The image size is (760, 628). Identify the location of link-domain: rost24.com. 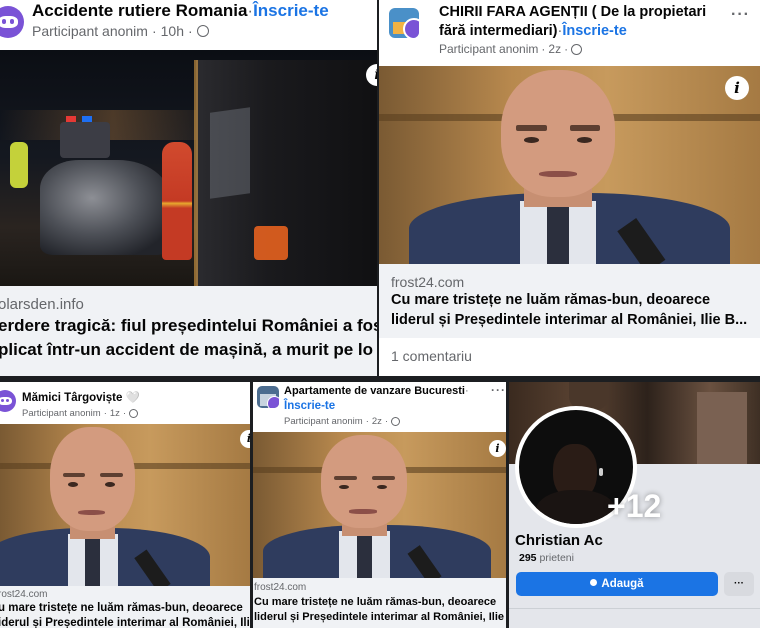
(24, 594).